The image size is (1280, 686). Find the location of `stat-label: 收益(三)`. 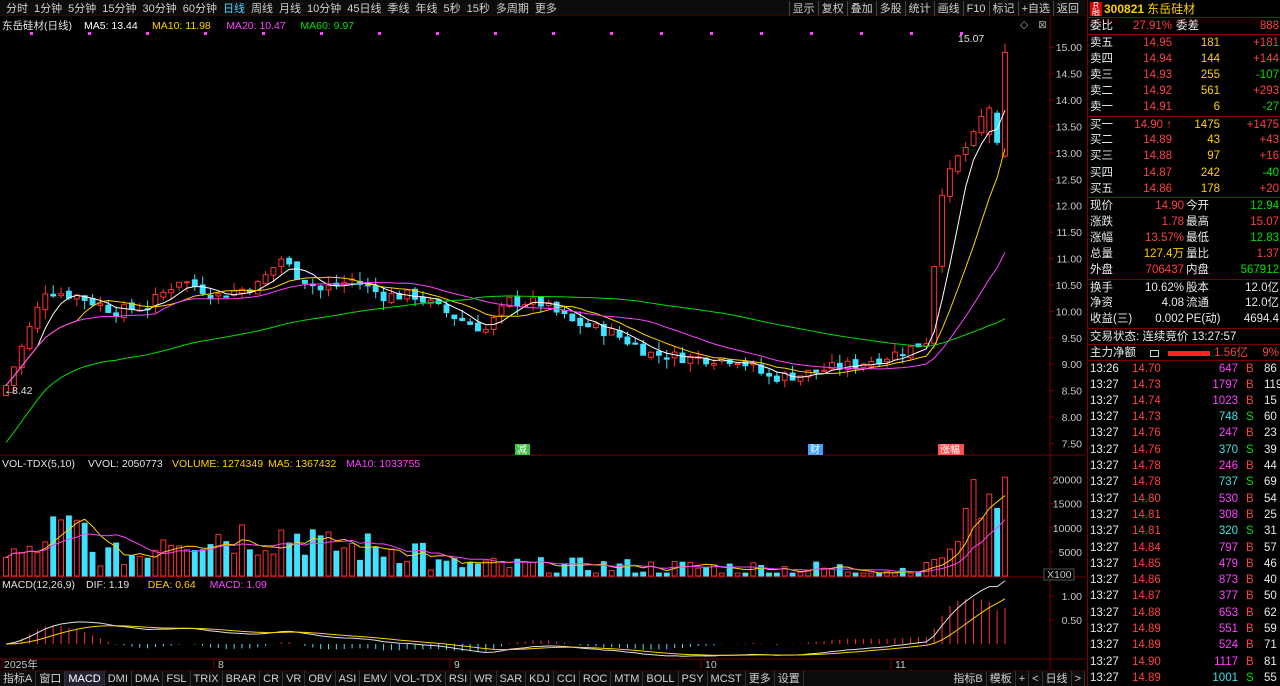

stat-label: 收益(三) is located at coordinates (1111, 319).